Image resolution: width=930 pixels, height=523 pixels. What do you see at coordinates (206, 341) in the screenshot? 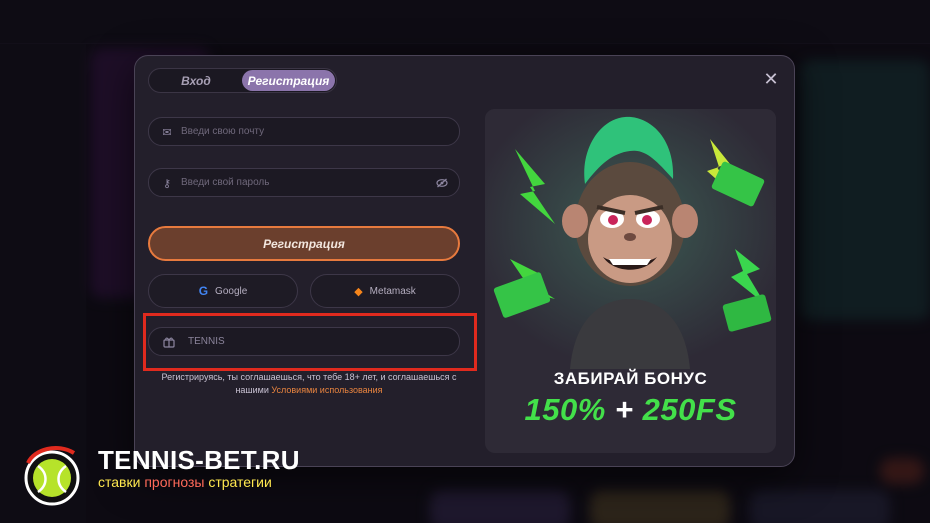
I see `promo-code-value: TENNIS` at bounding box center [206, 341].